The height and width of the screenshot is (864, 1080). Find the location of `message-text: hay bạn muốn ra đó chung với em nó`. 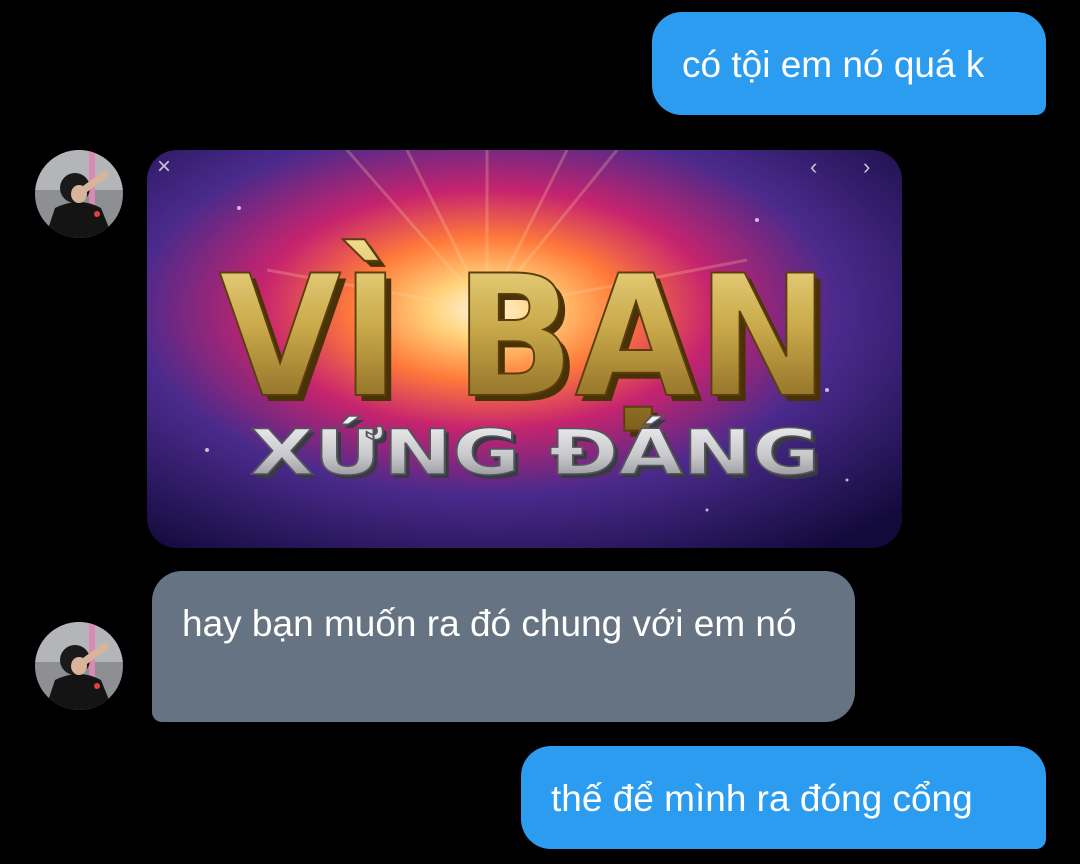

message-text: hay bạn muốn ra đó chung với em nó is located at coordinates (489, 623).